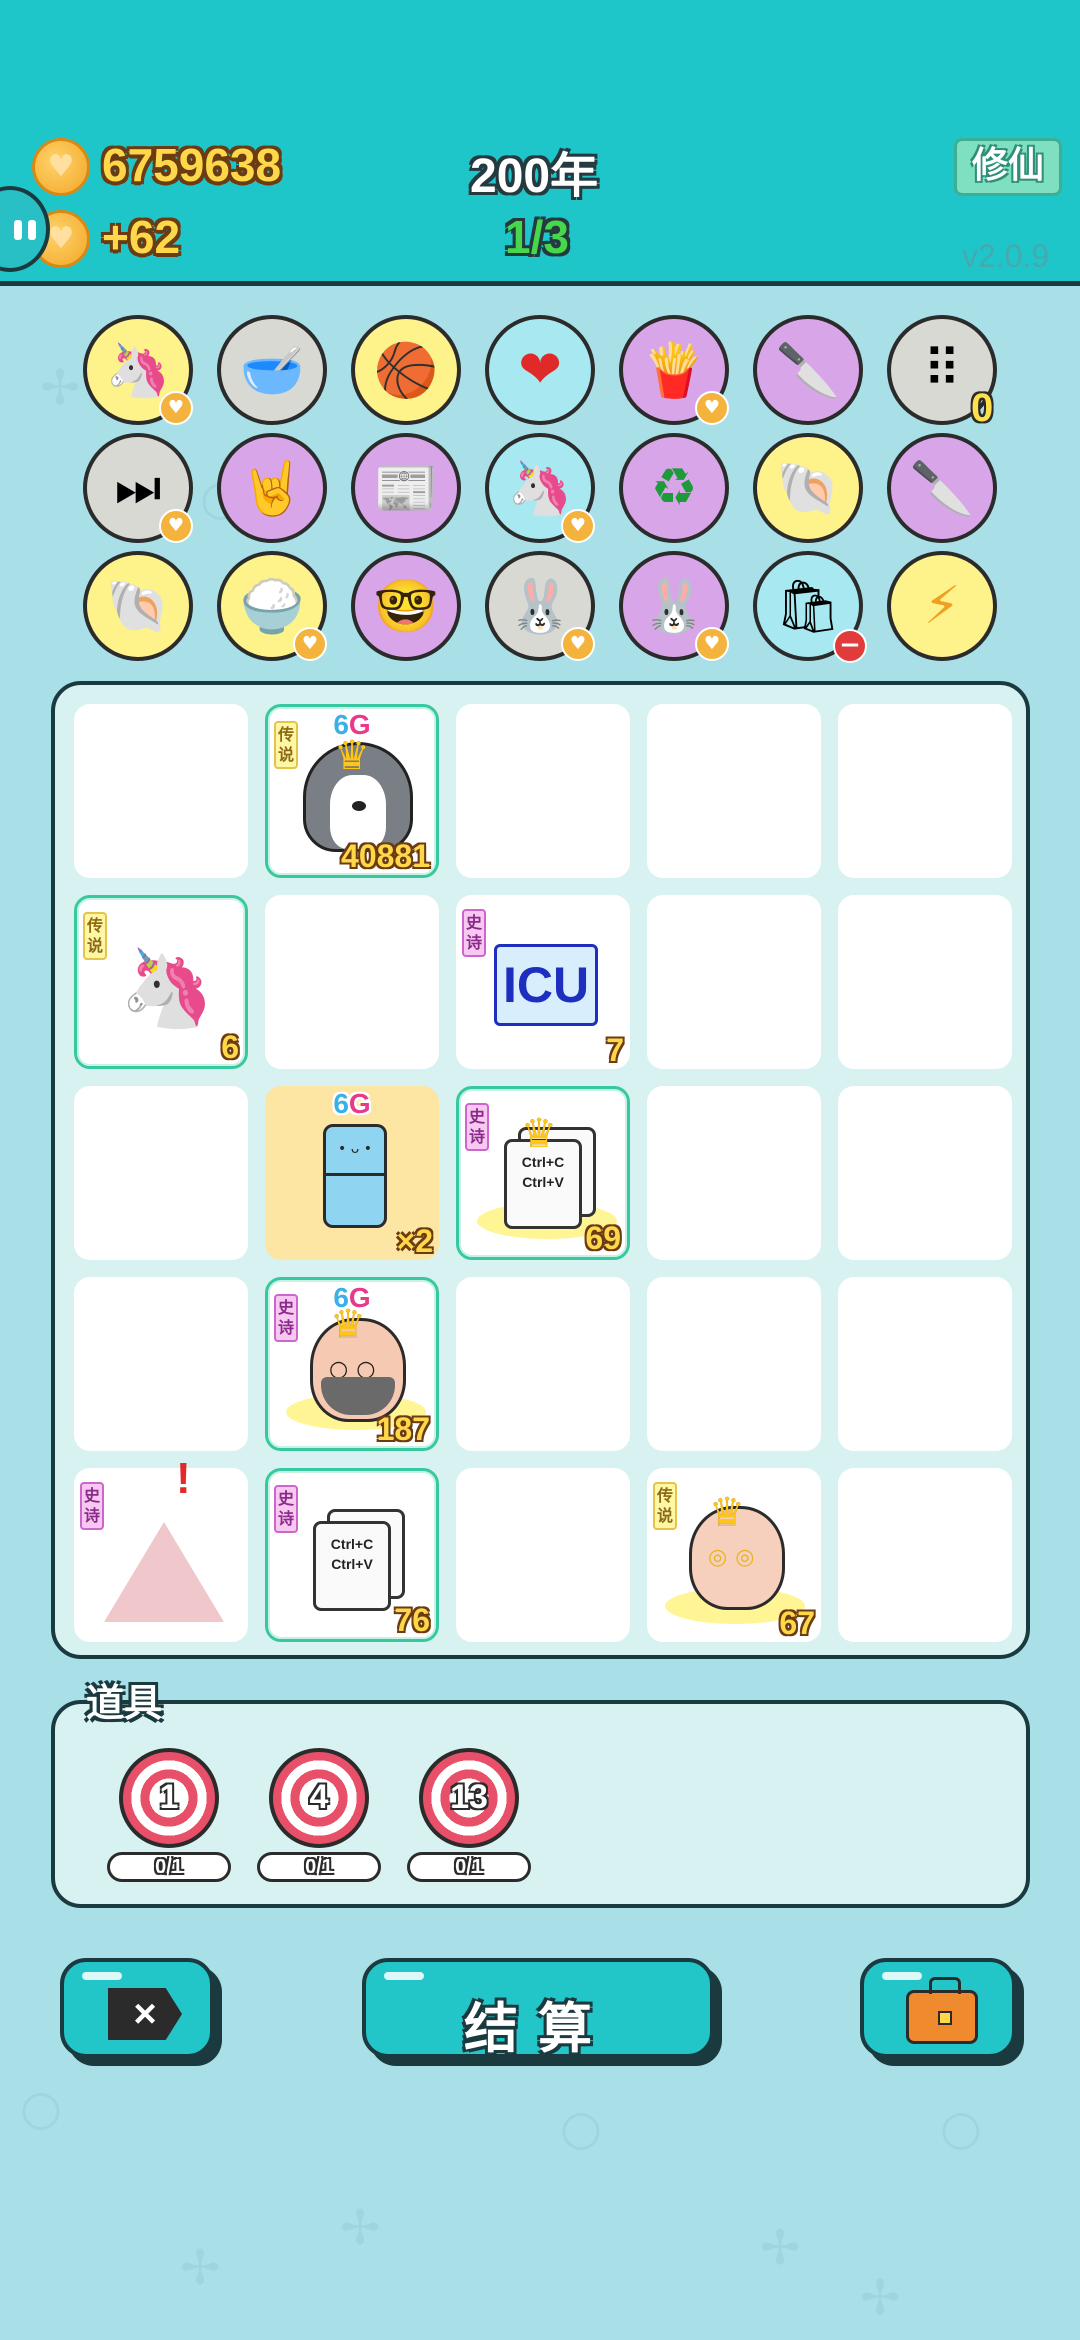  I want to click on cleaver-icon: 🔪, so click(942, 488).